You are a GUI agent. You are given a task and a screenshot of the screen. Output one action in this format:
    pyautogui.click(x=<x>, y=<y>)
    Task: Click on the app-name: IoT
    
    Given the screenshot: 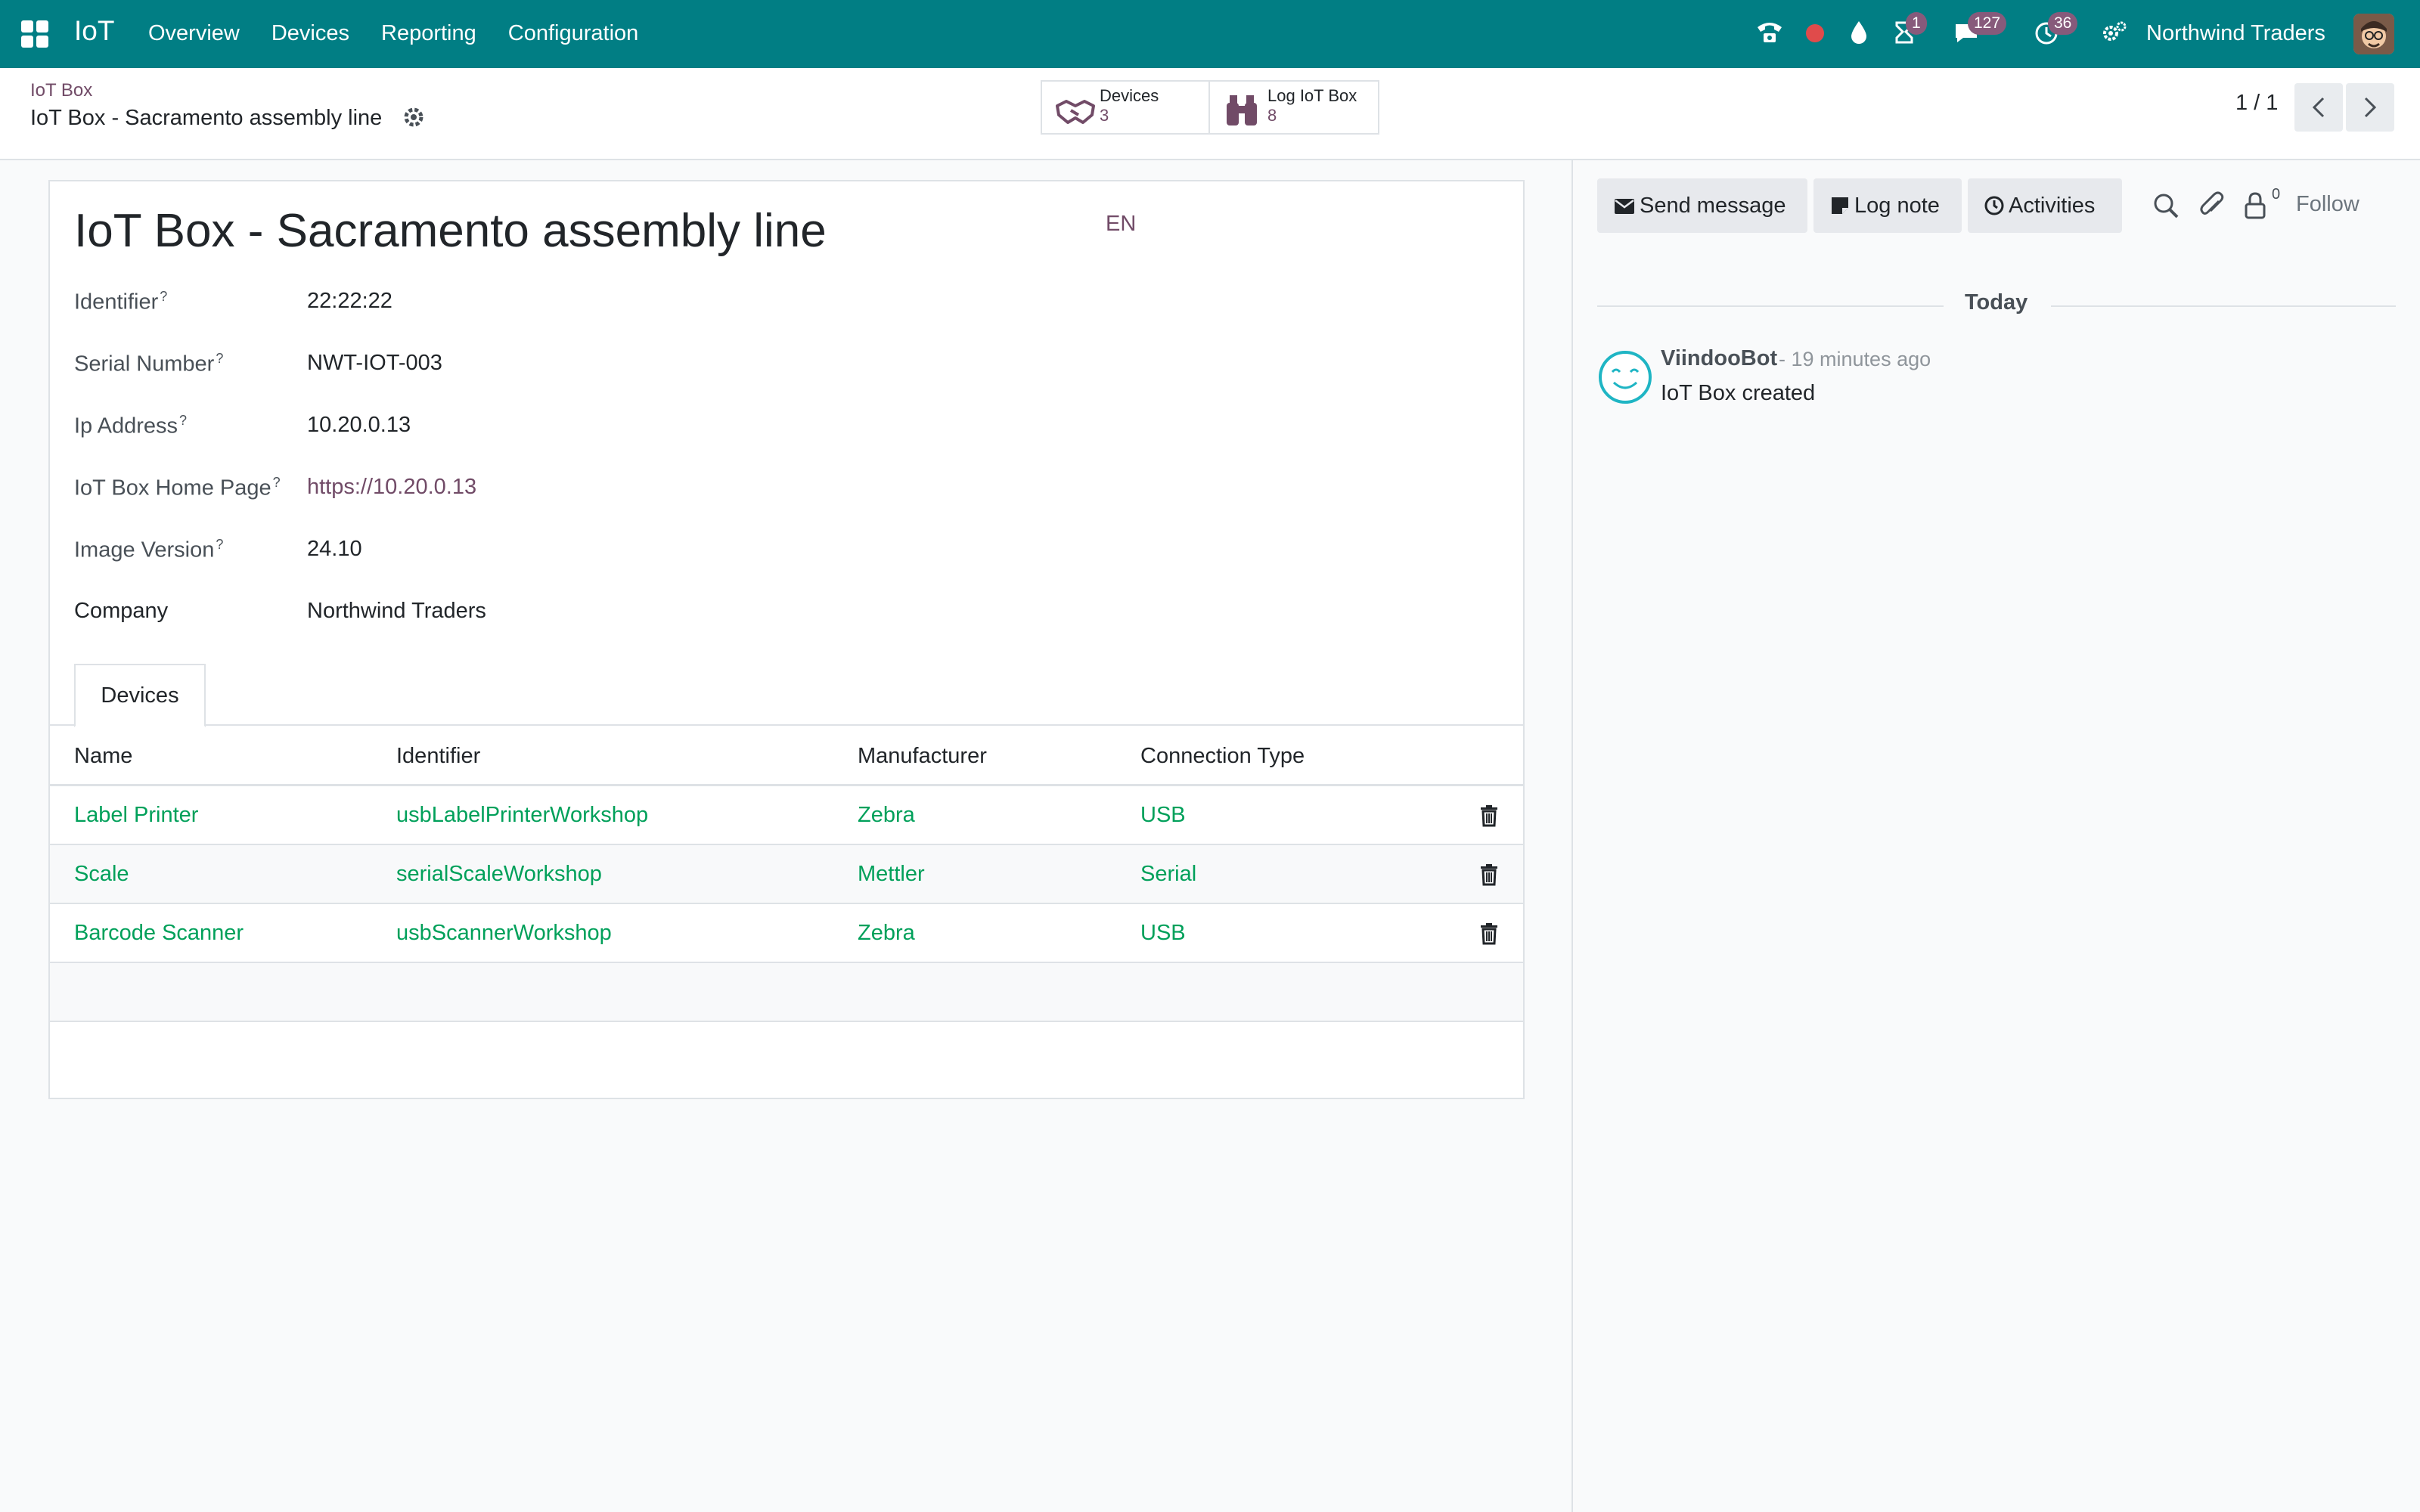 What is the action you would take?
    pyautogui.click(x=94, y=31)
    